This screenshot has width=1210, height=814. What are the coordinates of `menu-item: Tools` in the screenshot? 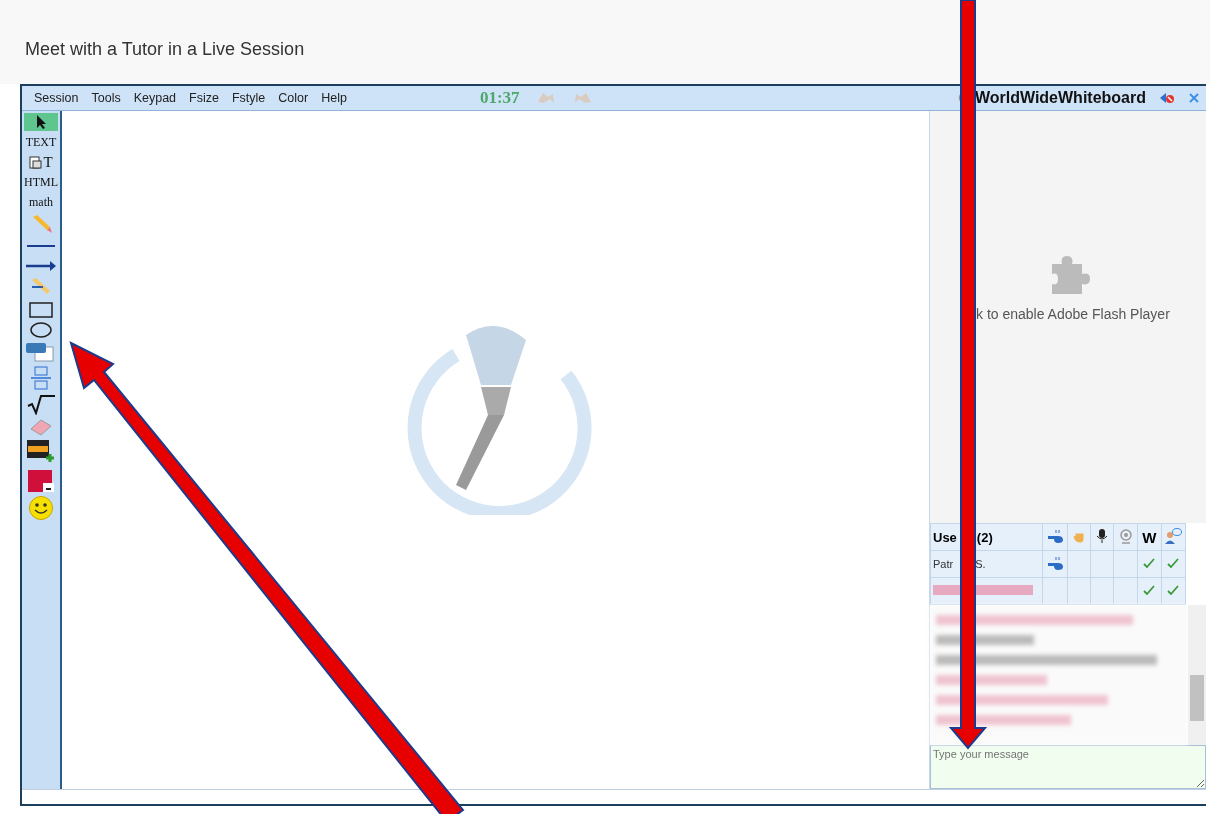 It's located at (106, 98).